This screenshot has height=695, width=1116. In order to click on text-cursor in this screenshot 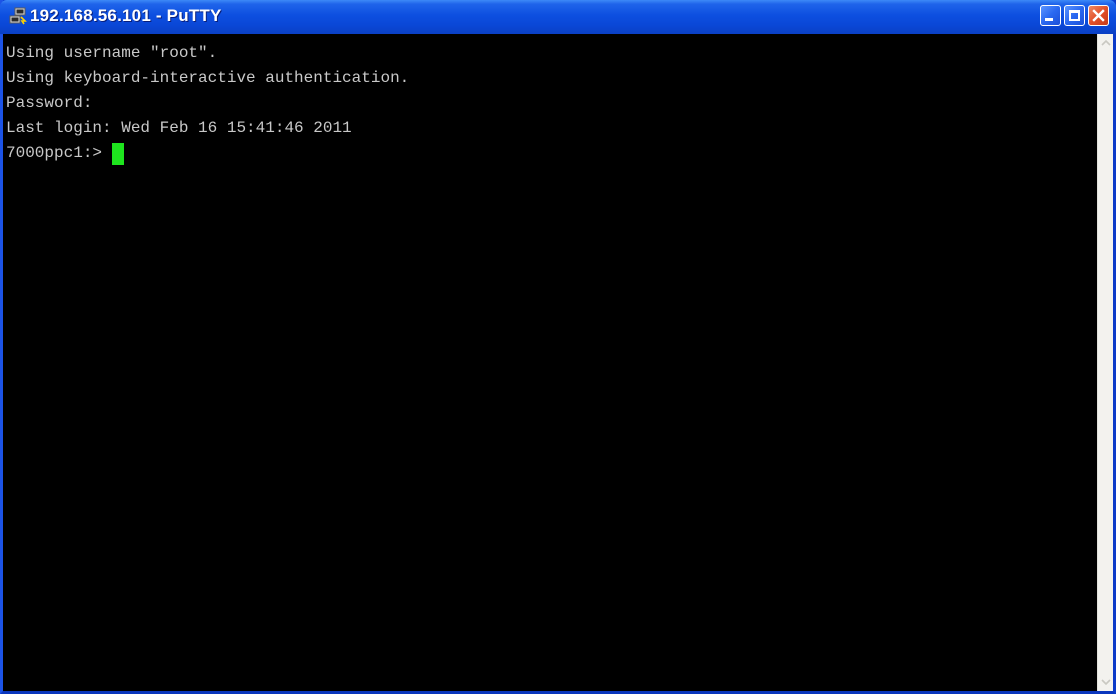, I will do `click(118, 153)`.